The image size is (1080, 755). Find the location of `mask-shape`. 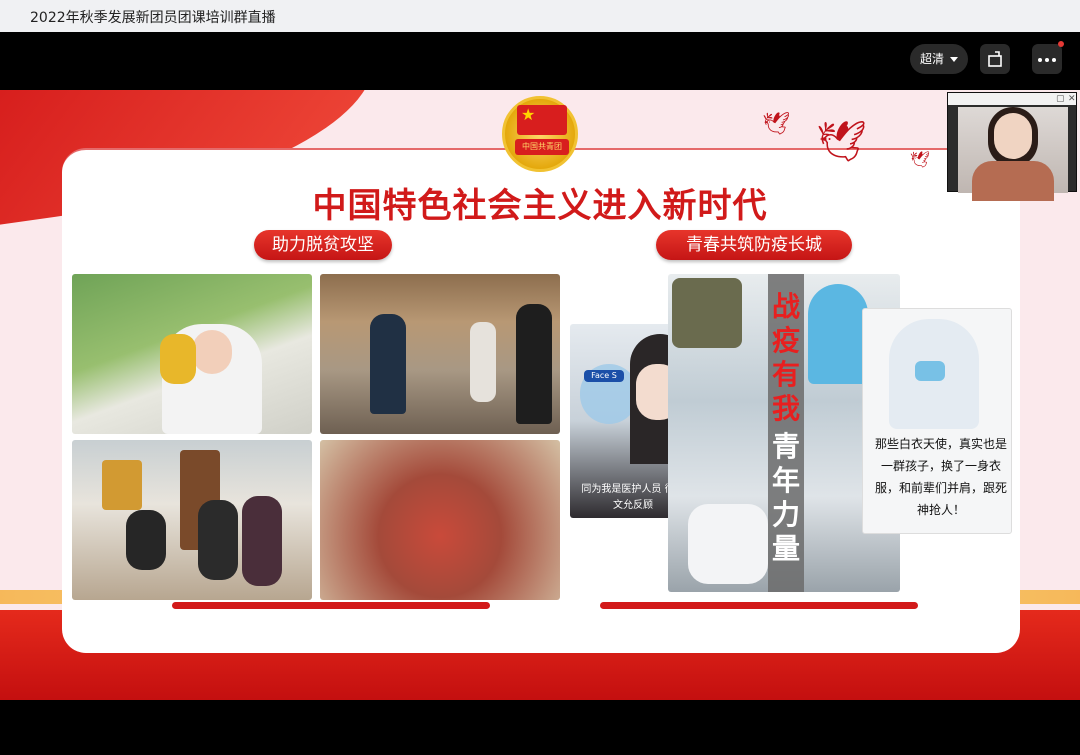

mask-shape is located at coordinates (930, 371).